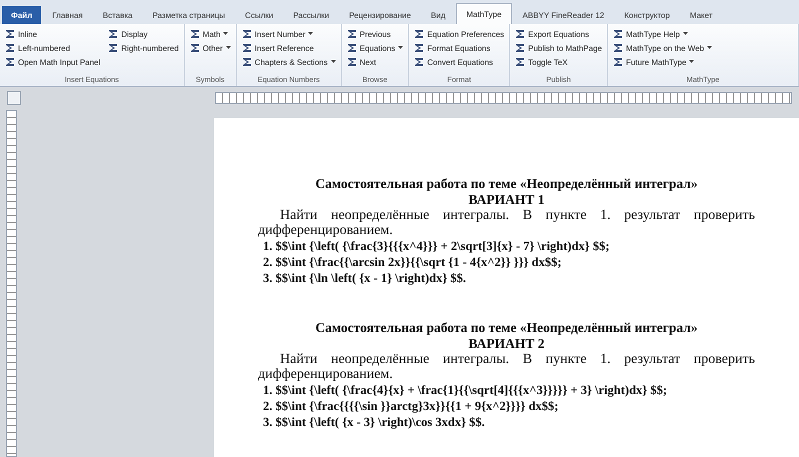 This screenshot has height=457, width=799. Describe the element at coordinates (665, 48) in the screenshot. I see `command-label: MathType on the Web` at that location.